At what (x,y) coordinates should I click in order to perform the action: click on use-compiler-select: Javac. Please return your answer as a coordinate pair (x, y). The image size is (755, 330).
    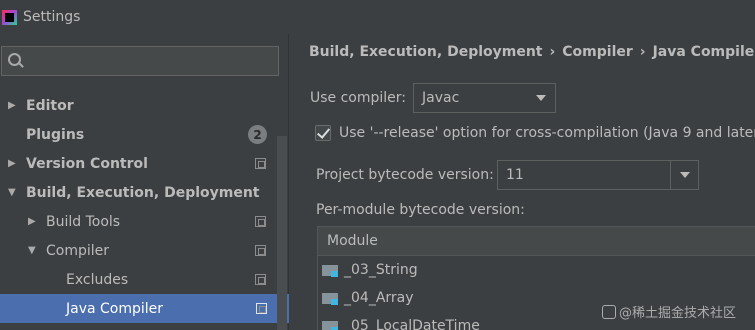
    Looking at the image, I should click on (484, 98).